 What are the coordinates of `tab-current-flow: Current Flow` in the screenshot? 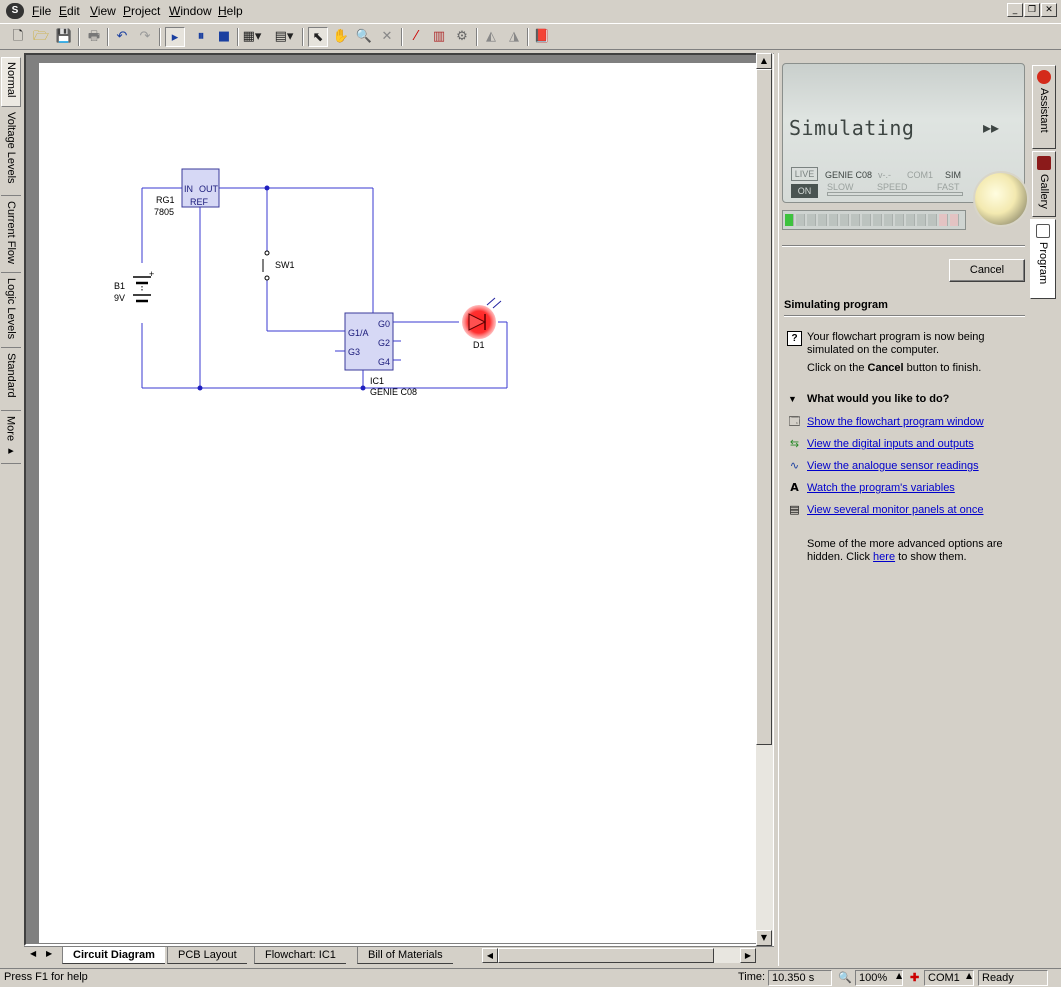 It's located at (11, 235).